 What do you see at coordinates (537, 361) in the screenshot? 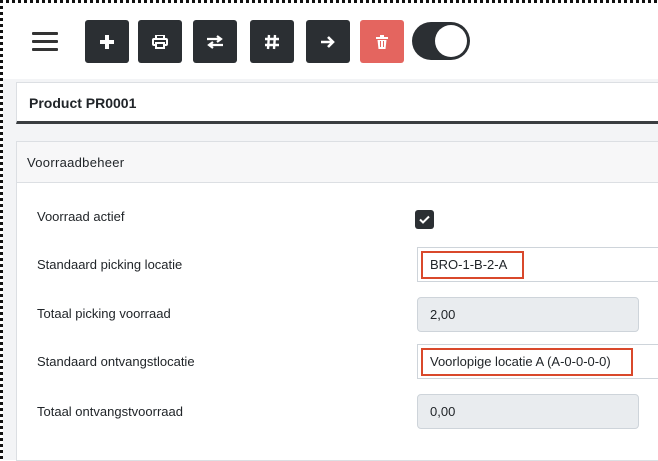
I see `receiving-location-field: Voorlopige locatie A (A-0-0-0-0)` at bounding box center [537, 361].